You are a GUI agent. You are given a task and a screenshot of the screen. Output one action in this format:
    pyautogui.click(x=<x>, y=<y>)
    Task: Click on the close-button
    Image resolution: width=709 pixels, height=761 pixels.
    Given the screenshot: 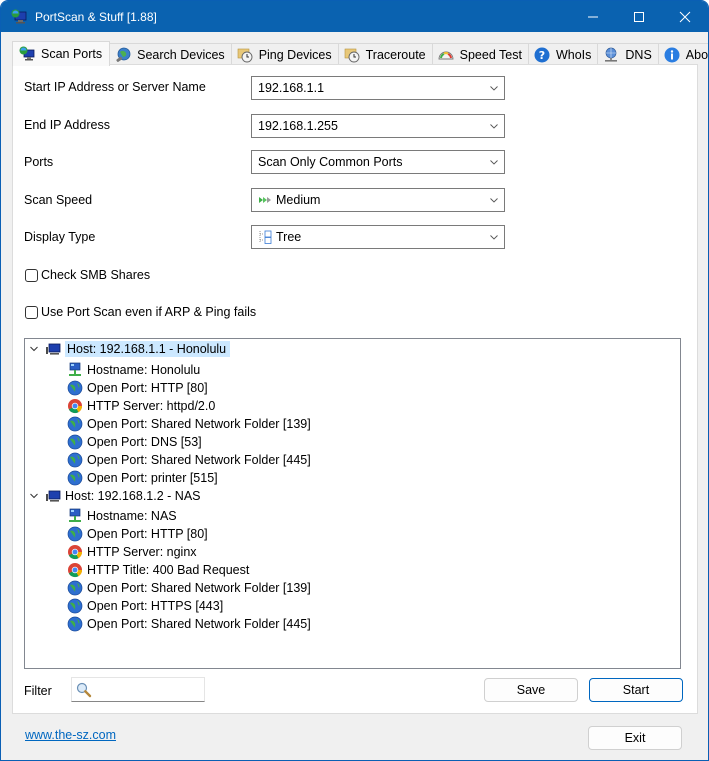 What is the action you would take?
    pyautogui.click(x=685, y=16)
    